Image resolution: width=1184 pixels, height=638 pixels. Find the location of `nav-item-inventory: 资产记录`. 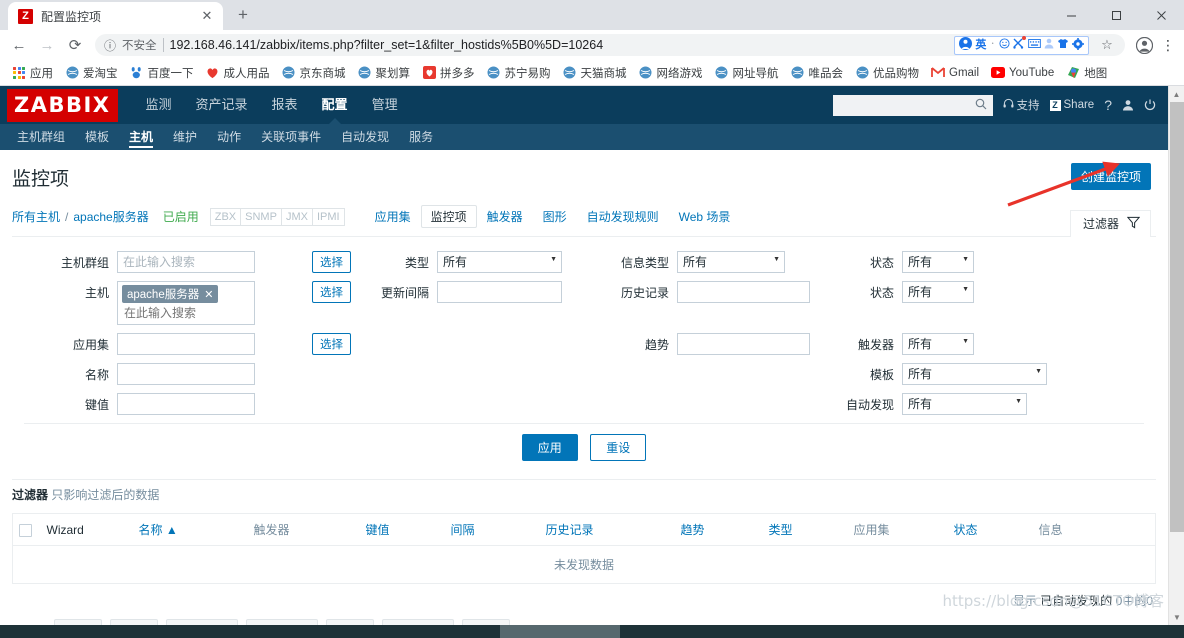

nav-item-inventory: 资产记录 is located at coordinates (222, 105).